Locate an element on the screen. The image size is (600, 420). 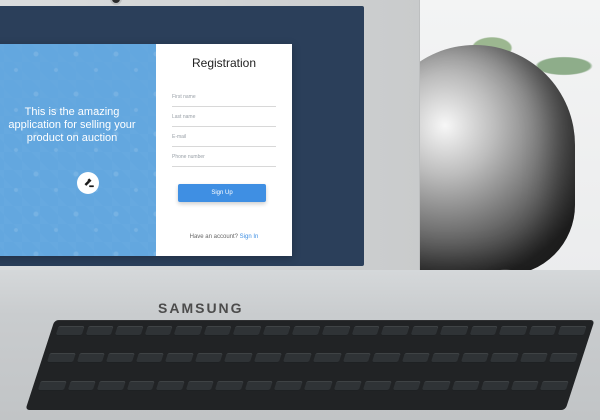
phone-input is located at coordinates (224, 157).